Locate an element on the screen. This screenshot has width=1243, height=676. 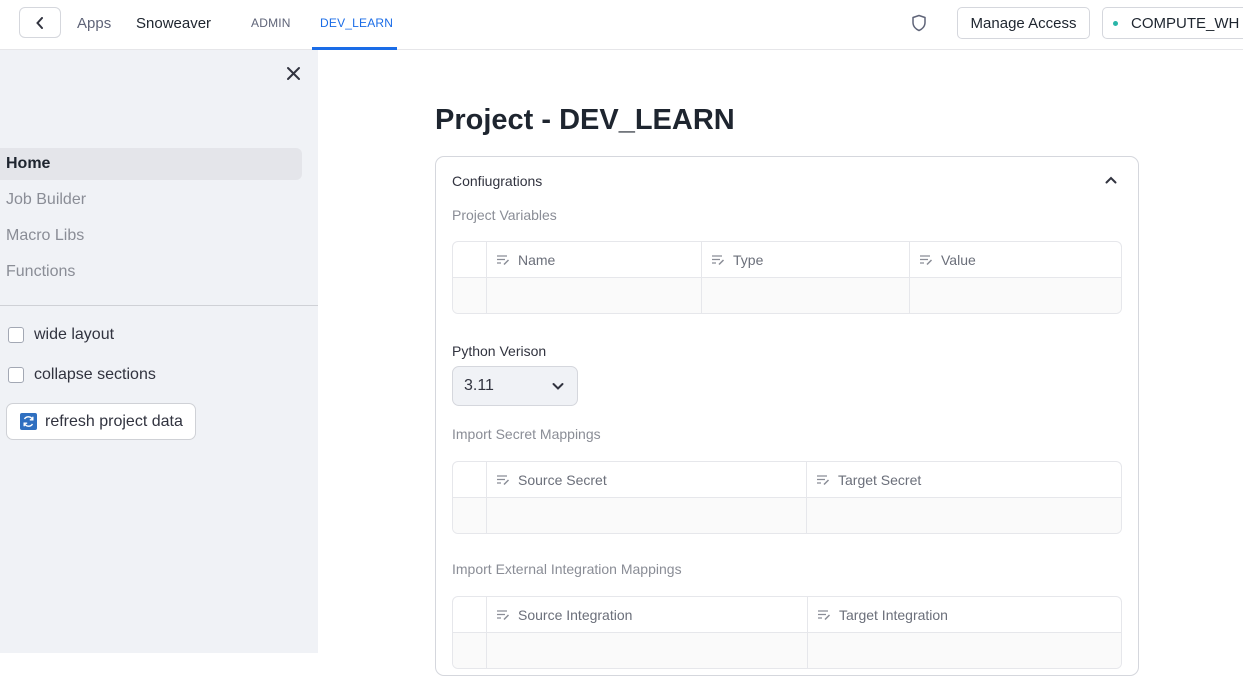
secret-mappings-table: Source Secret Target Secret is located at coordinates (787, 497).